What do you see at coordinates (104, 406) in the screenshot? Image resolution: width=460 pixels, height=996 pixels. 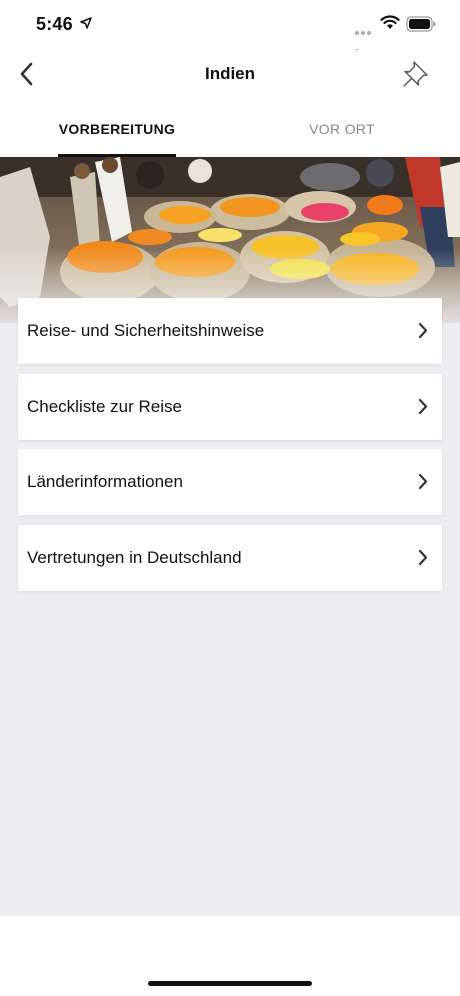 I see `menu-item-label: Checkliste zur Reise` at bounding box center [104, 406].